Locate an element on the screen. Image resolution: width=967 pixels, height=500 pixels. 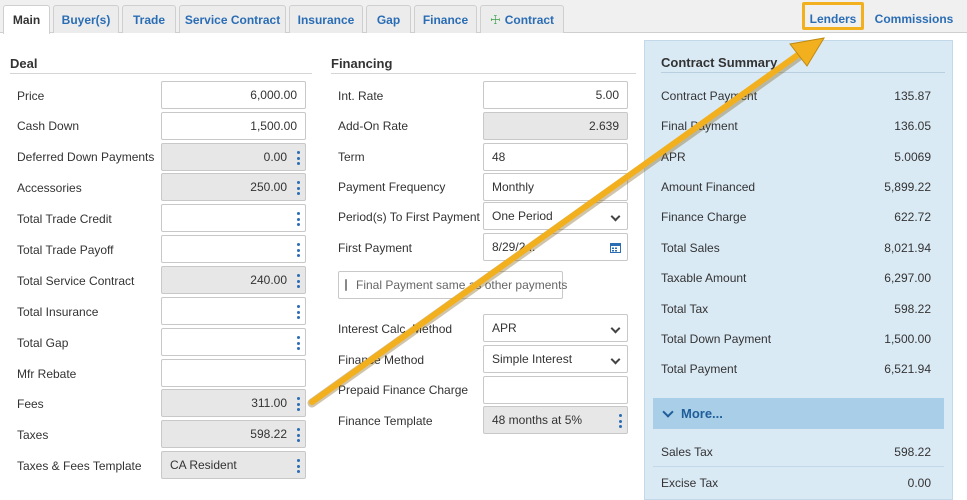
finance-charge-label: Finance Charge is located at coordinates (704, 217).